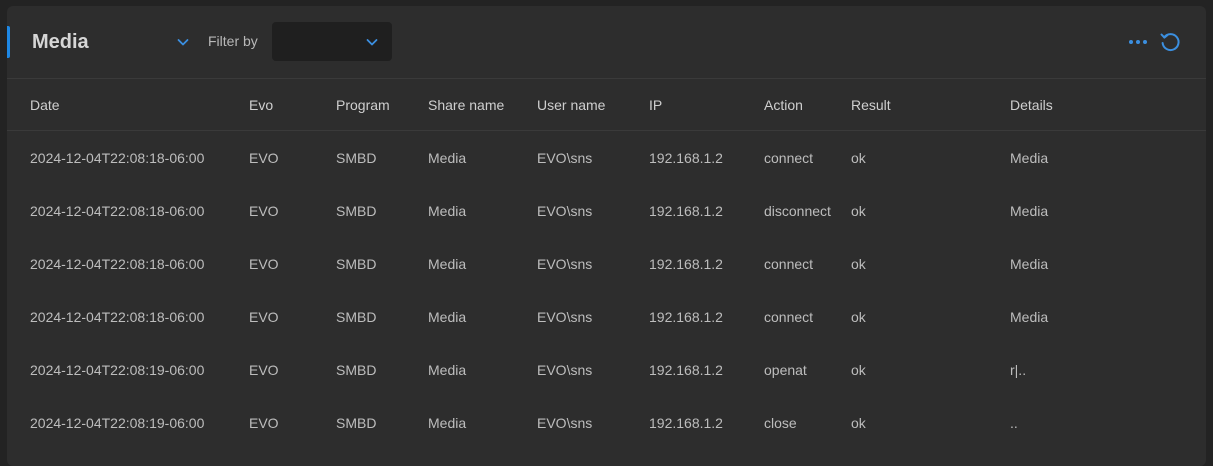 The image size is (1213, 466). I want to click on column-header-action: Action, so click(784, 105).